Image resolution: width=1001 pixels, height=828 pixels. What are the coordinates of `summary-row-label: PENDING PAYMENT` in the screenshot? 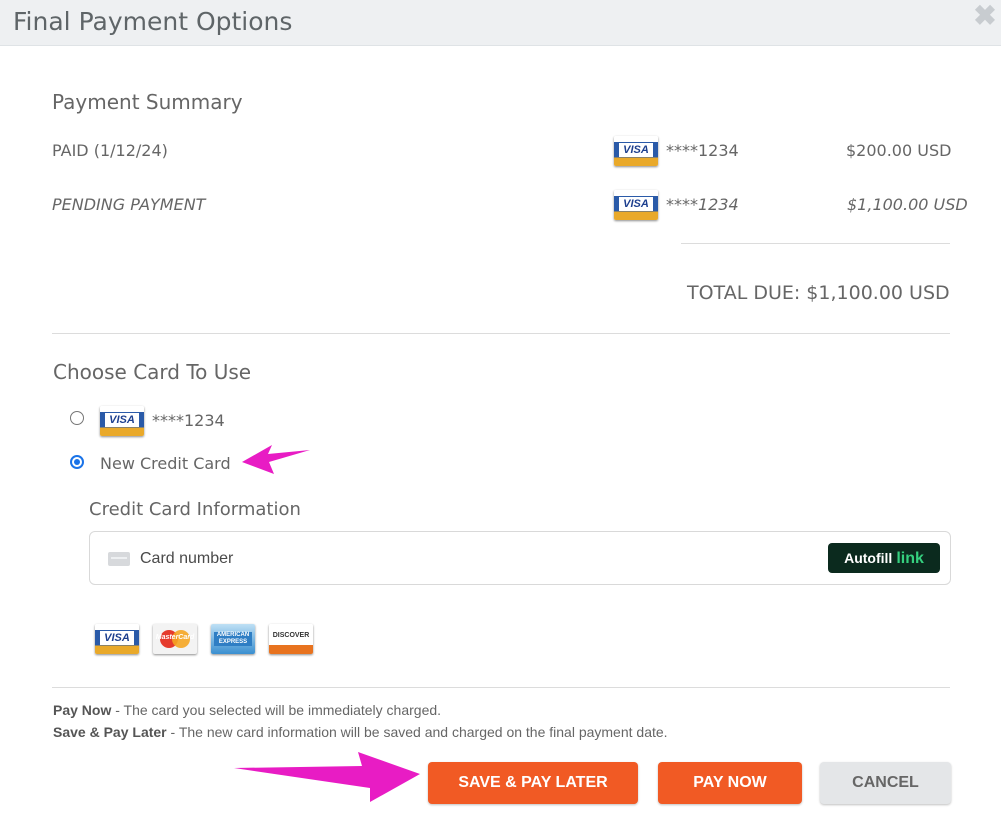 It's located at (129, 204).